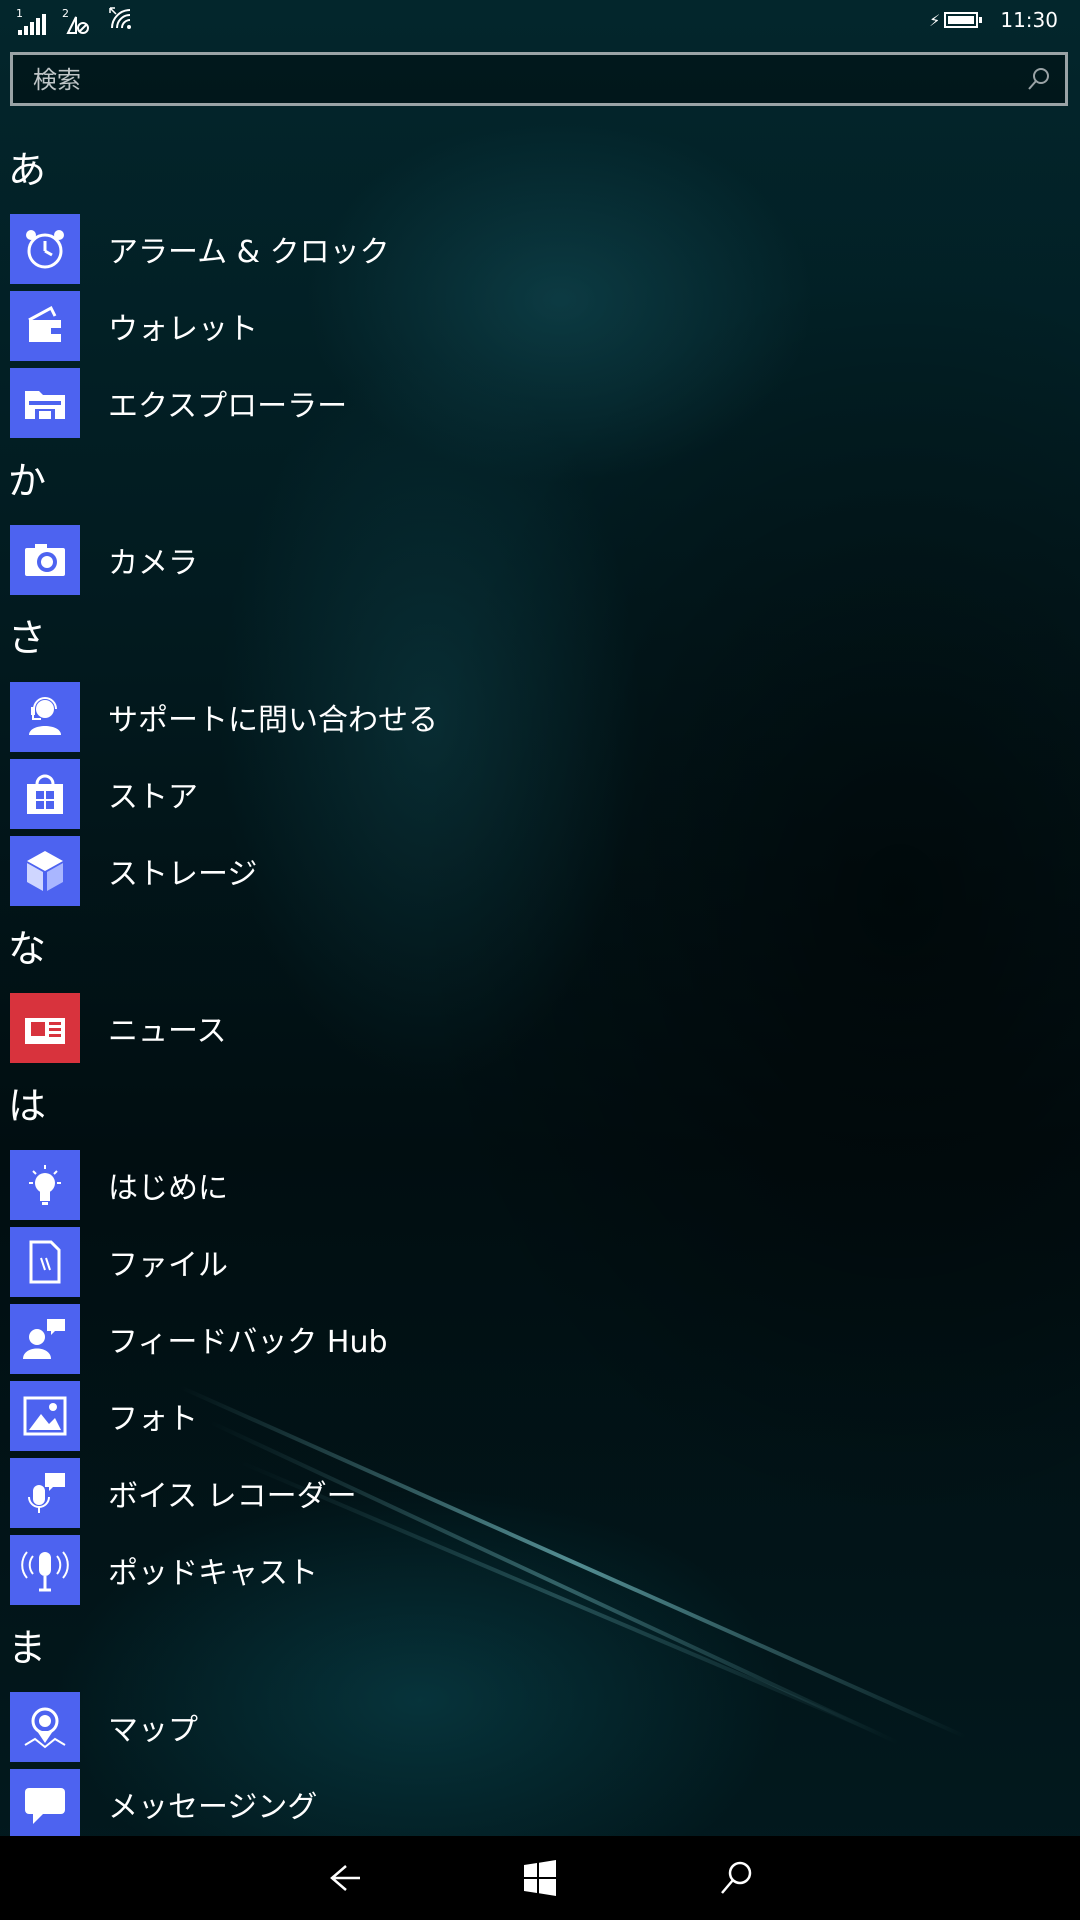 Image resolution: width=1080 pixels, height=1920 pixels. I want to click on wallet-icon, so click(45, 325).